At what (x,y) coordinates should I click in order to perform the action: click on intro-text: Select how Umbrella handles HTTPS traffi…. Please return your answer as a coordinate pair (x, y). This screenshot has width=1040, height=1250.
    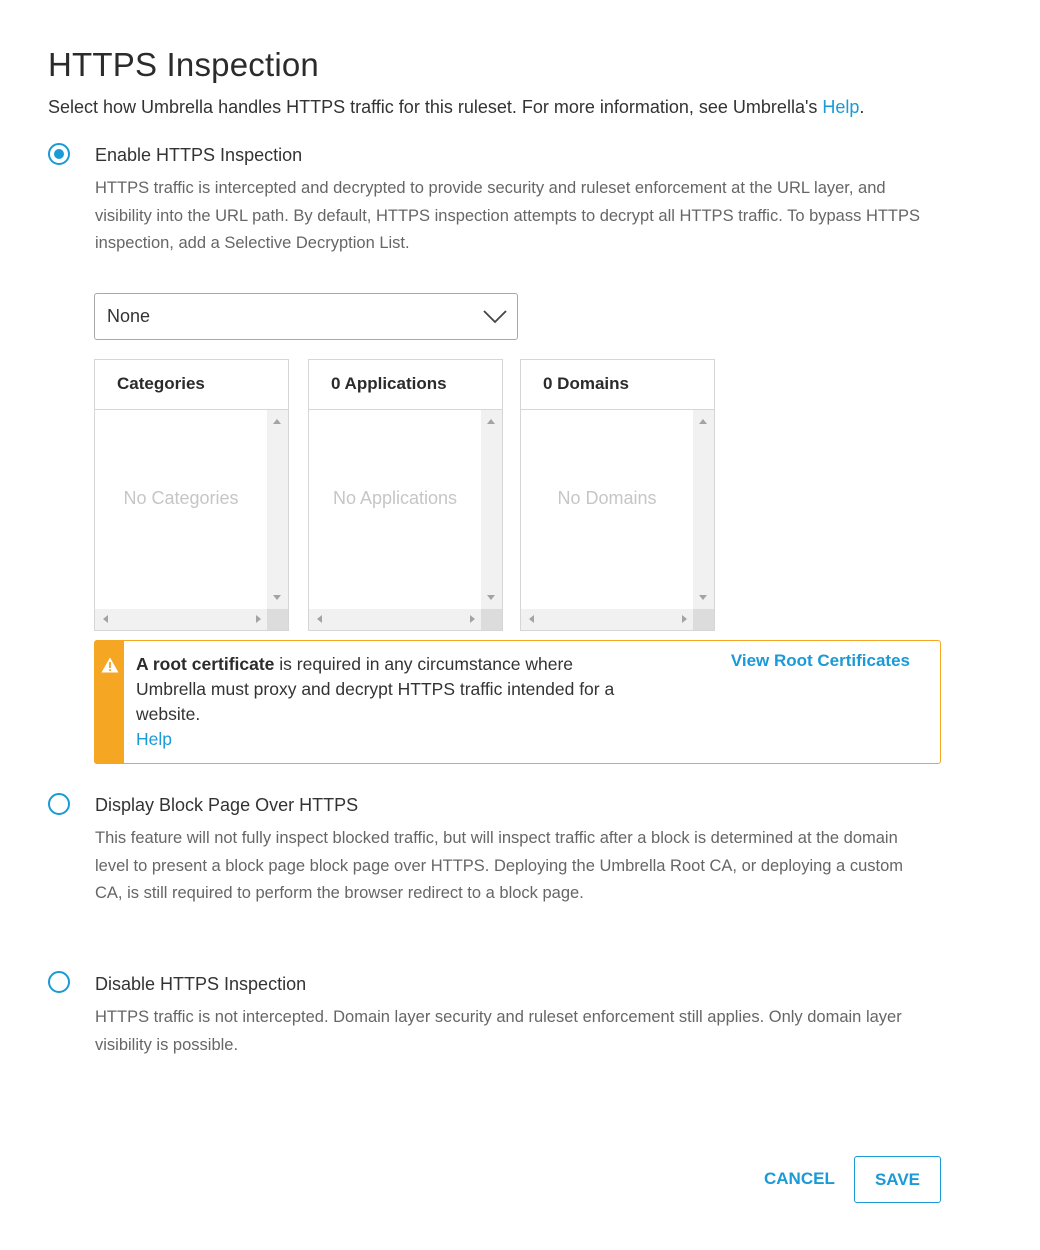
    Looking at the image, I should click on (456, 107).